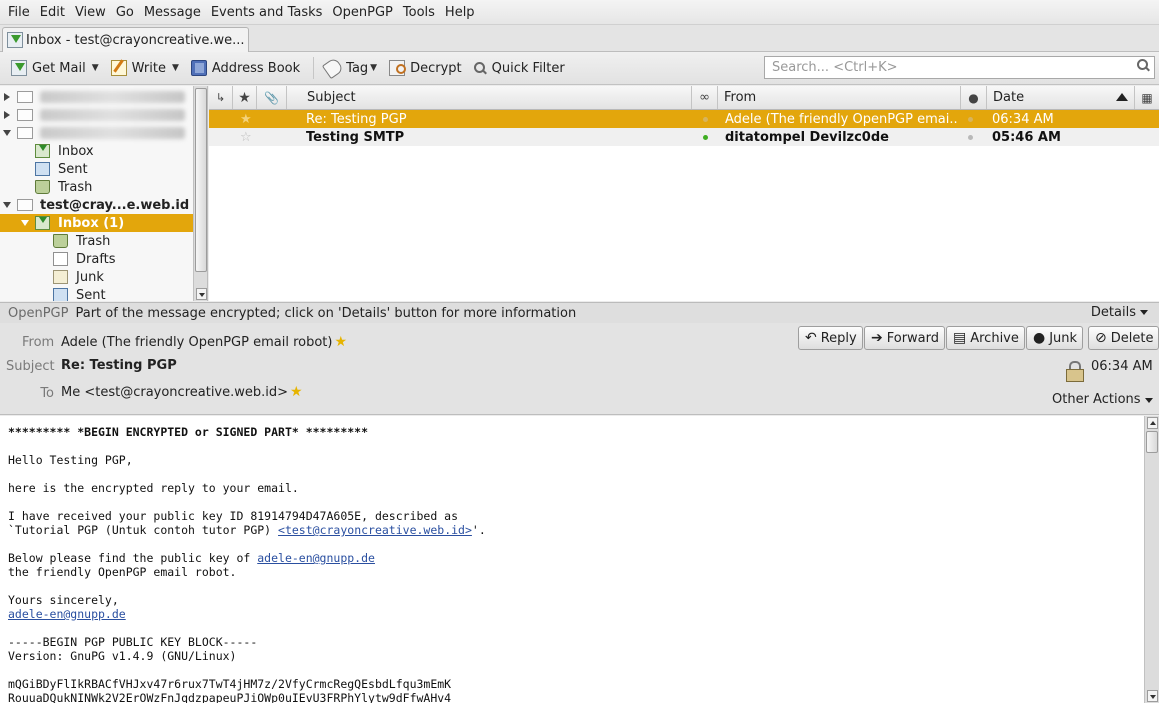 This screenshot has height=703, width=1159. What do you see at coordinates (96, 259) in the screenshot?
I see `folder-drafts: Drafts` at bounding box center [96, 259].